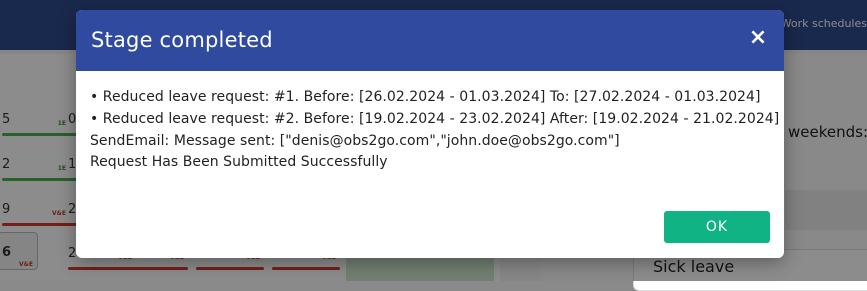 Image resolution: width=867 pixels, height=291 pixels. Describe the element at coordinates (717, 227) in the screenshot. I see `ok-button: OK` at that location.